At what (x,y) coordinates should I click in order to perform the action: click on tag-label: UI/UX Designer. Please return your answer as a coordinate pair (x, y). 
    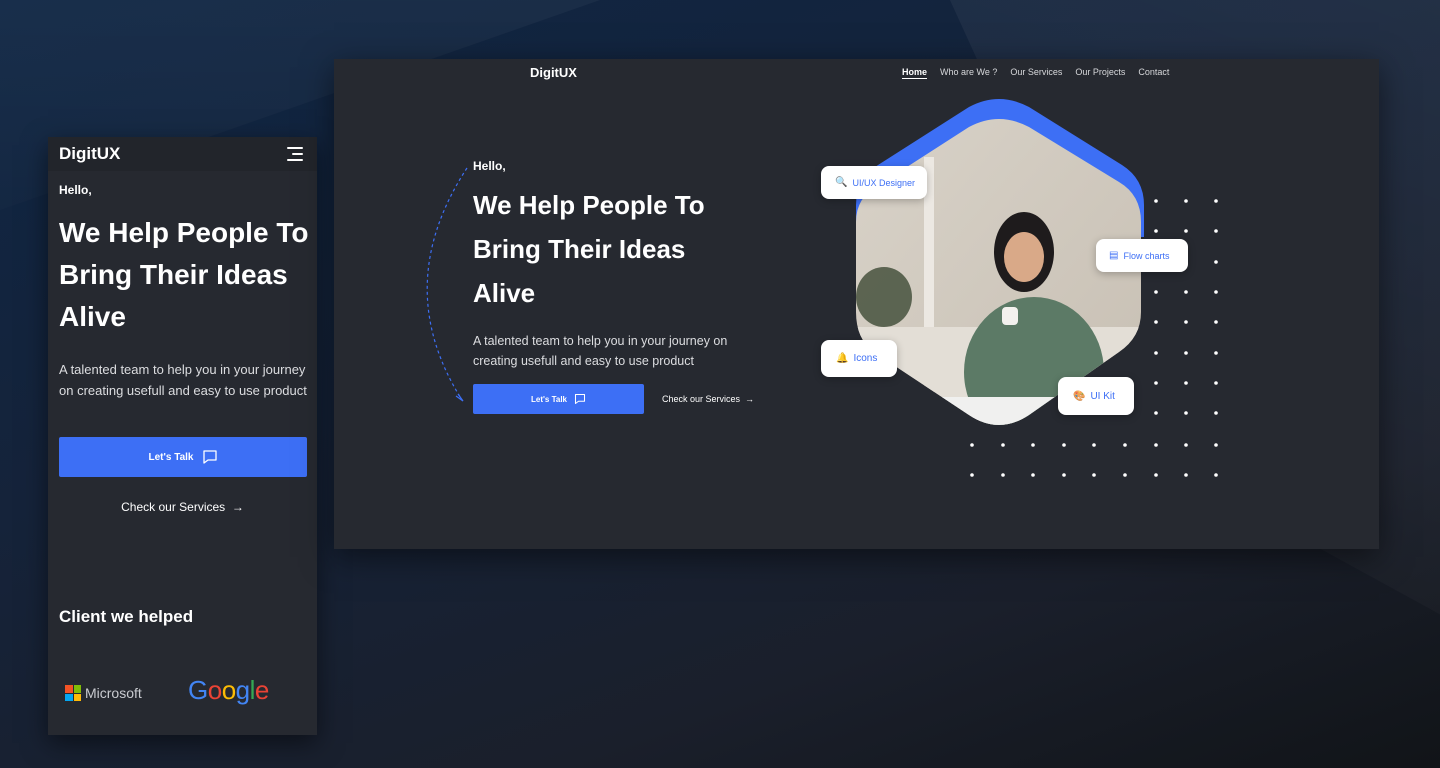
    Looking at the image, I should click on (883, 182).